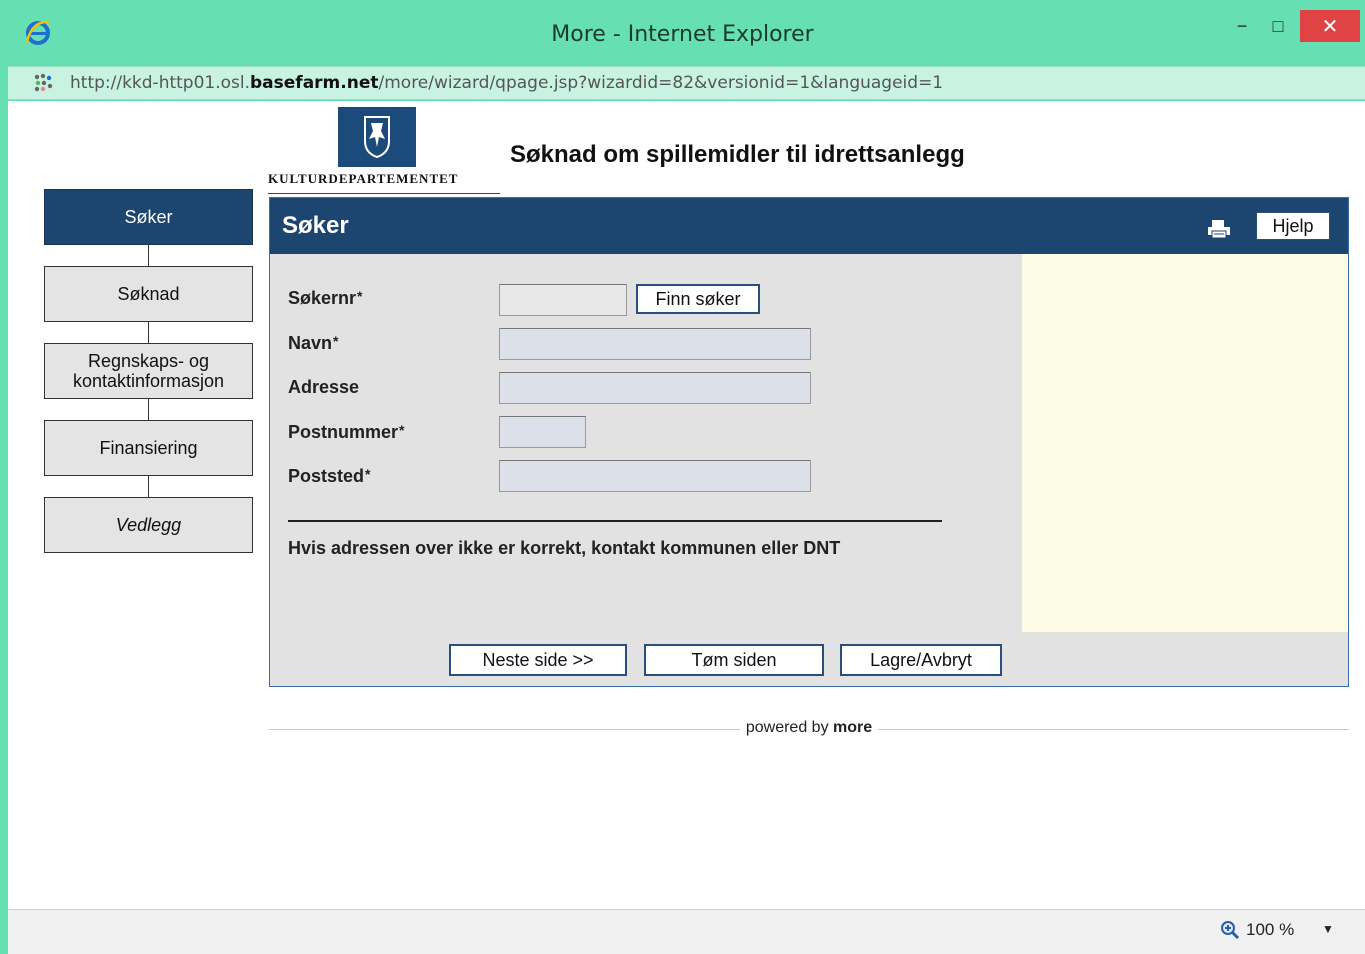 The height and width of the screenshot is (954, 1365). I want to click on powered-by-label: powered by, so click(787, 727).